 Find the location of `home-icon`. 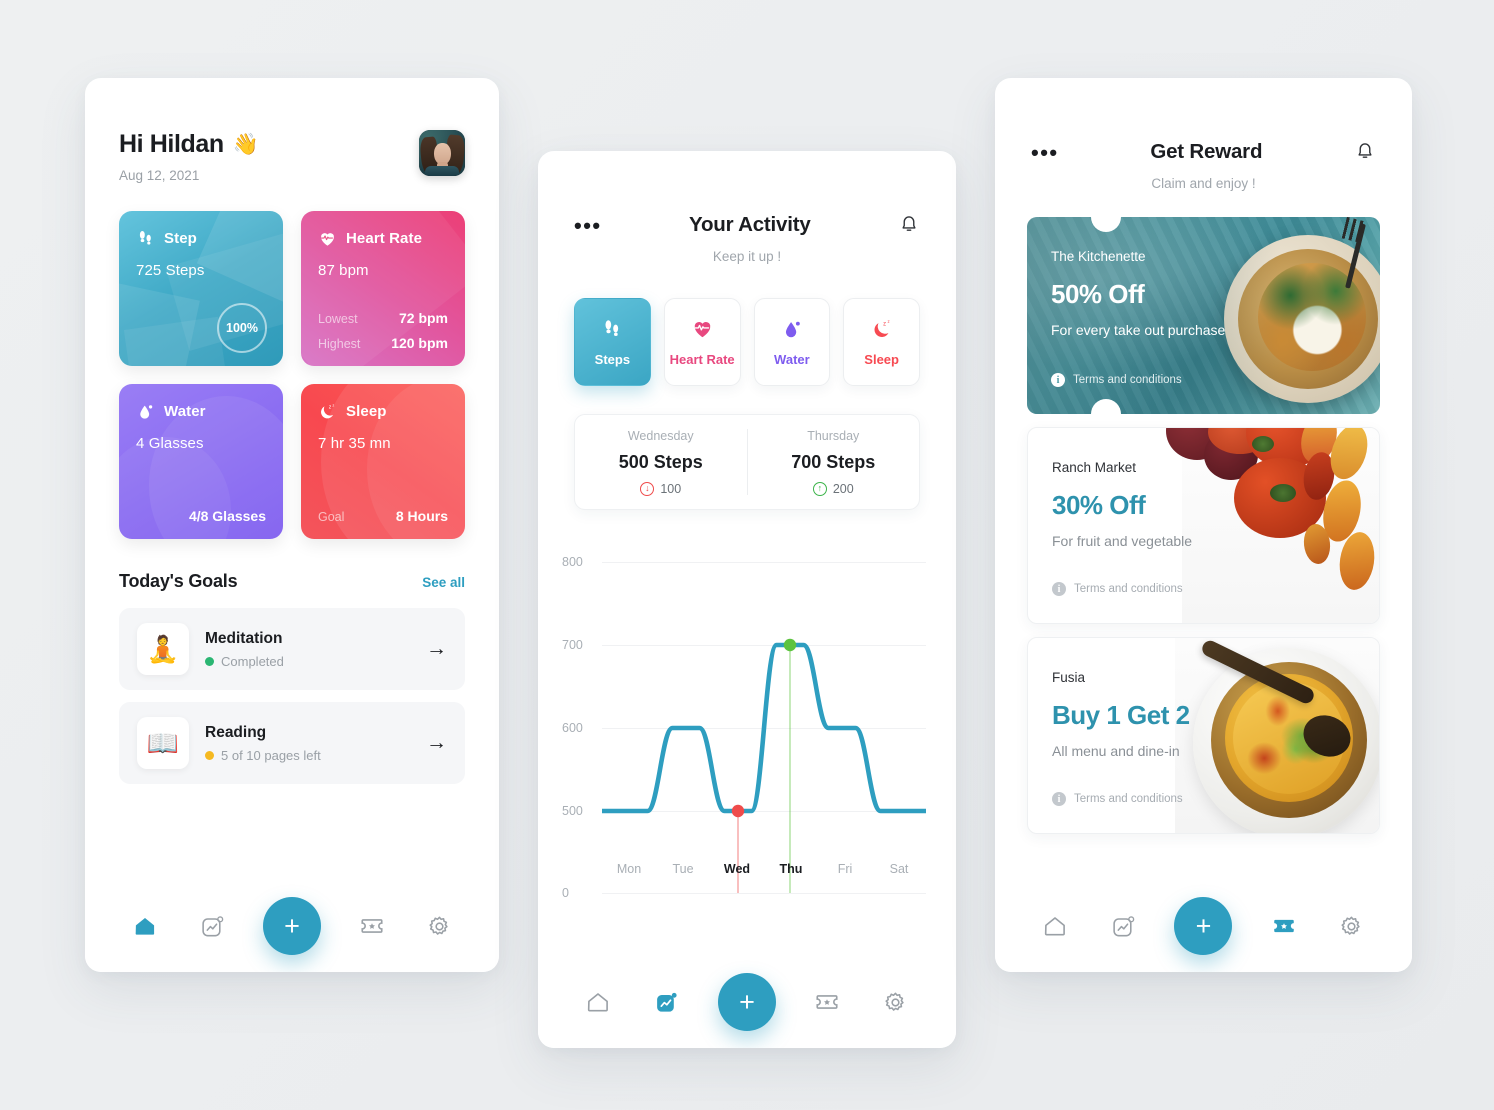

home-icon is located at coordinates (1055, 926).